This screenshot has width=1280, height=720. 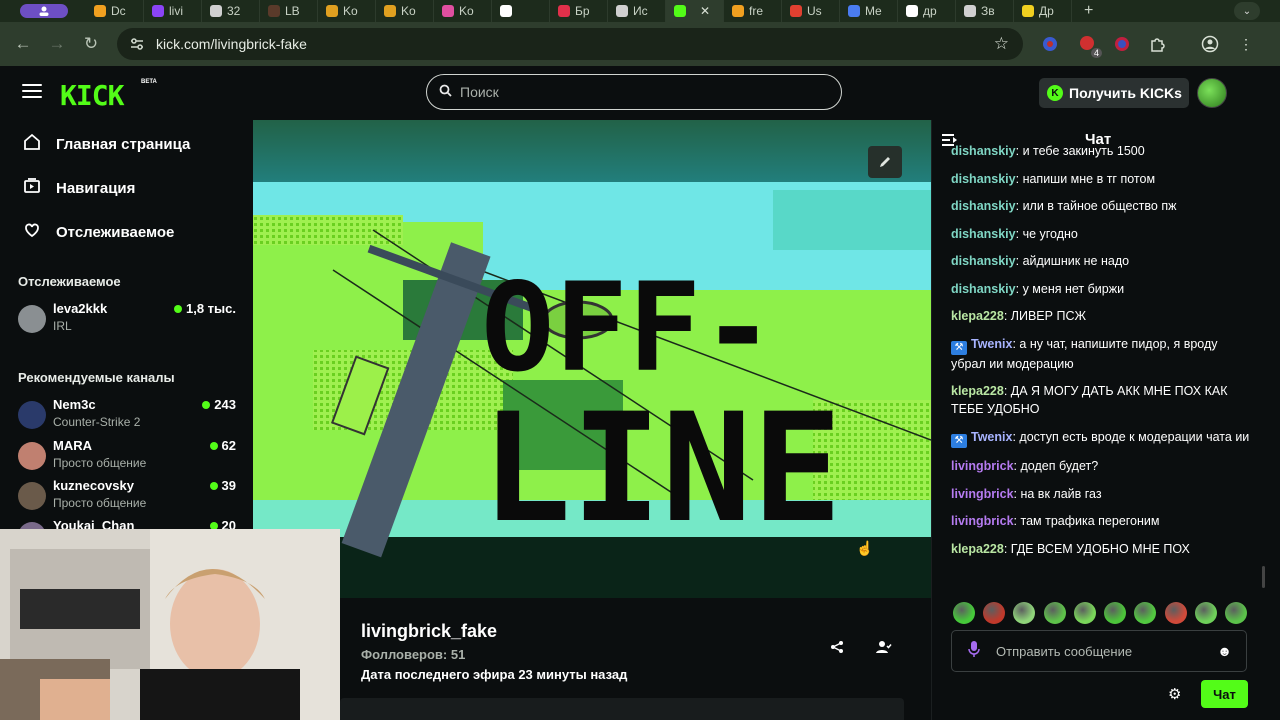 What do you see at coordinates (1083, 151) in the screenshot?
I see `chat-text: и тебе закинуть 1500` at bounding box center [1083, 151].